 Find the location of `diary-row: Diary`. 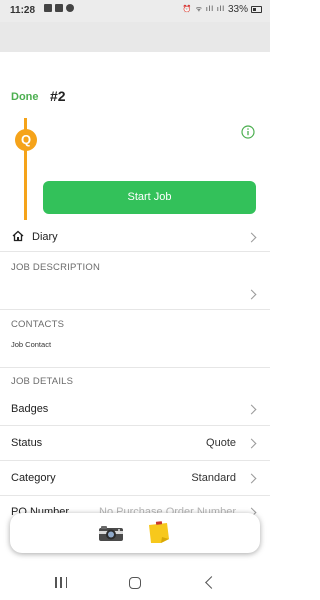

diary-row: Diary is located at coordinates (135, 237).